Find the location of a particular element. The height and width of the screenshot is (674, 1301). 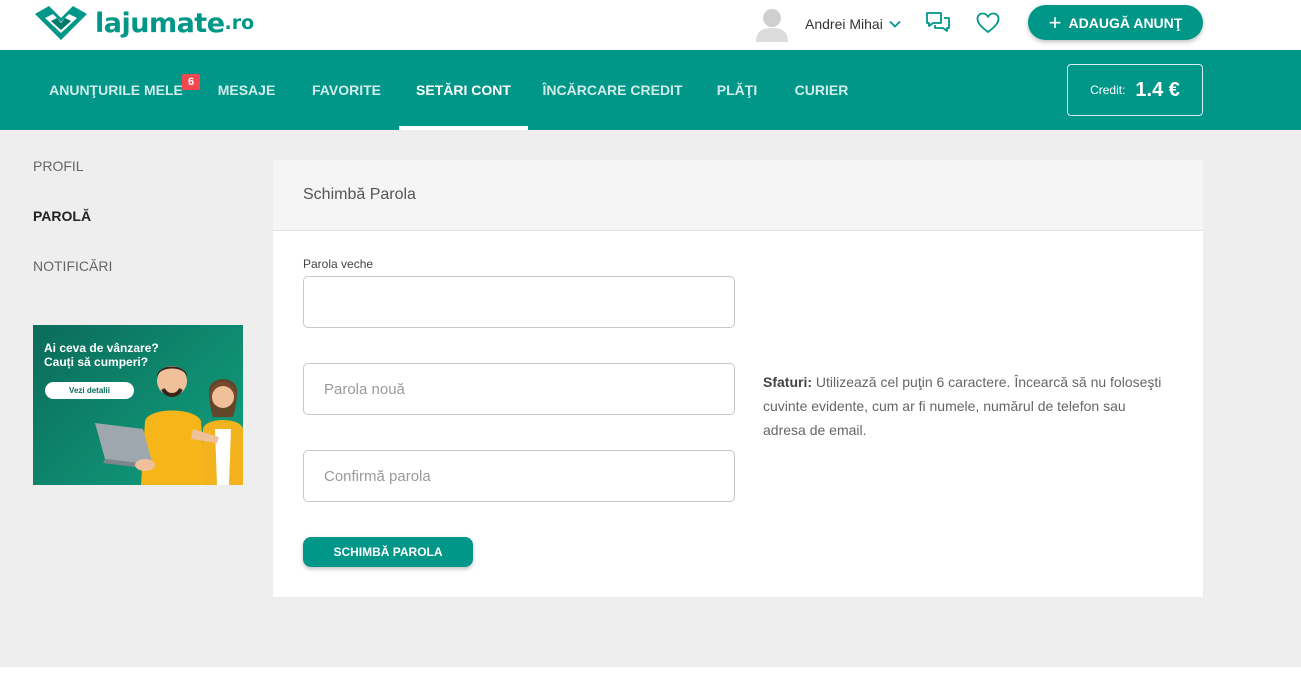

panel-title: Schimbă Parola is located at coordinates (359, 194).